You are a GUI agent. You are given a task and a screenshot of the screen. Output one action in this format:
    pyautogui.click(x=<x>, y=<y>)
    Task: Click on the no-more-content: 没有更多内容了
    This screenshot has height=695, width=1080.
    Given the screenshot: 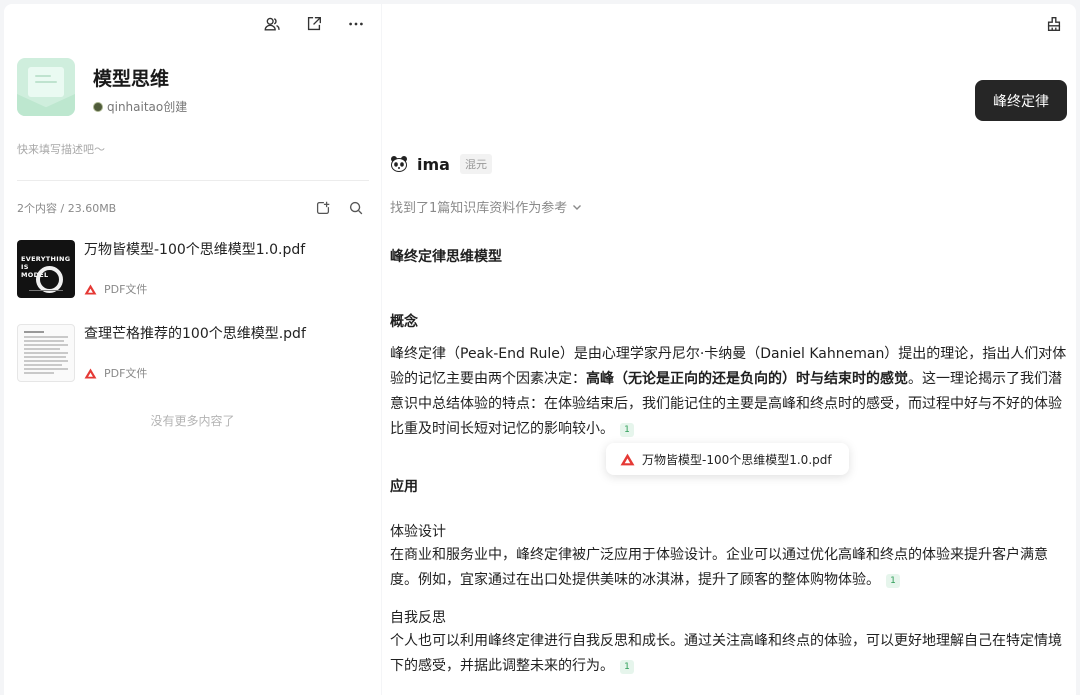 What is the action you would take?
    pyautogui.click(x=192, y=421)
    